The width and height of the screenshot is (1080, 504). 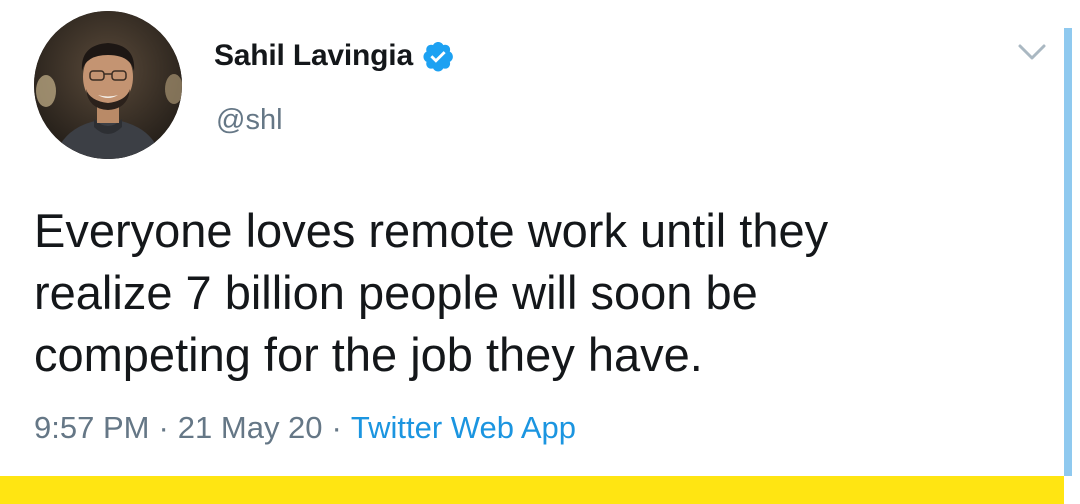 I want to click on tweet-meta: 9:57 PM · 21 May 20 · Twitter Web App, so click(x=305, y=428).